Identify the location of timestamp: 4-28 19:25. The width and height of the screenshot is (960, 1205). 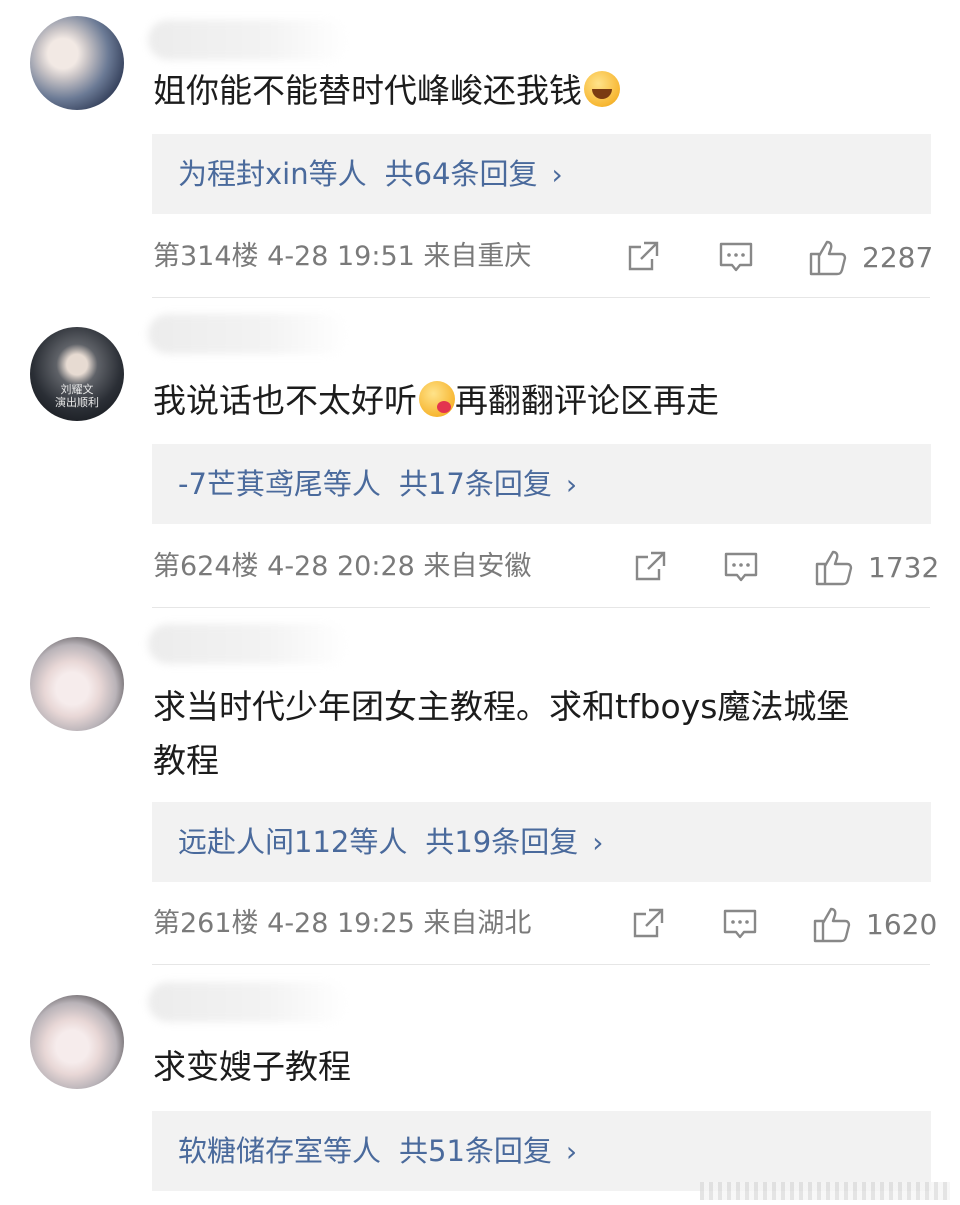
(341, 923).